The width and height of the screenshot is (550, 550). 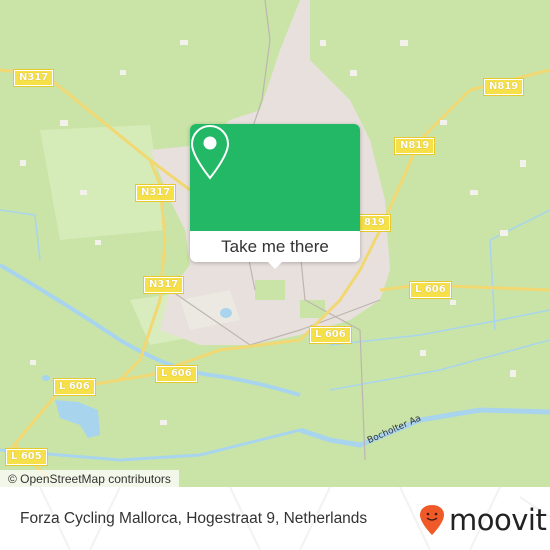 I want to click on location-popup: Take me there, so click(x=275, y=196).